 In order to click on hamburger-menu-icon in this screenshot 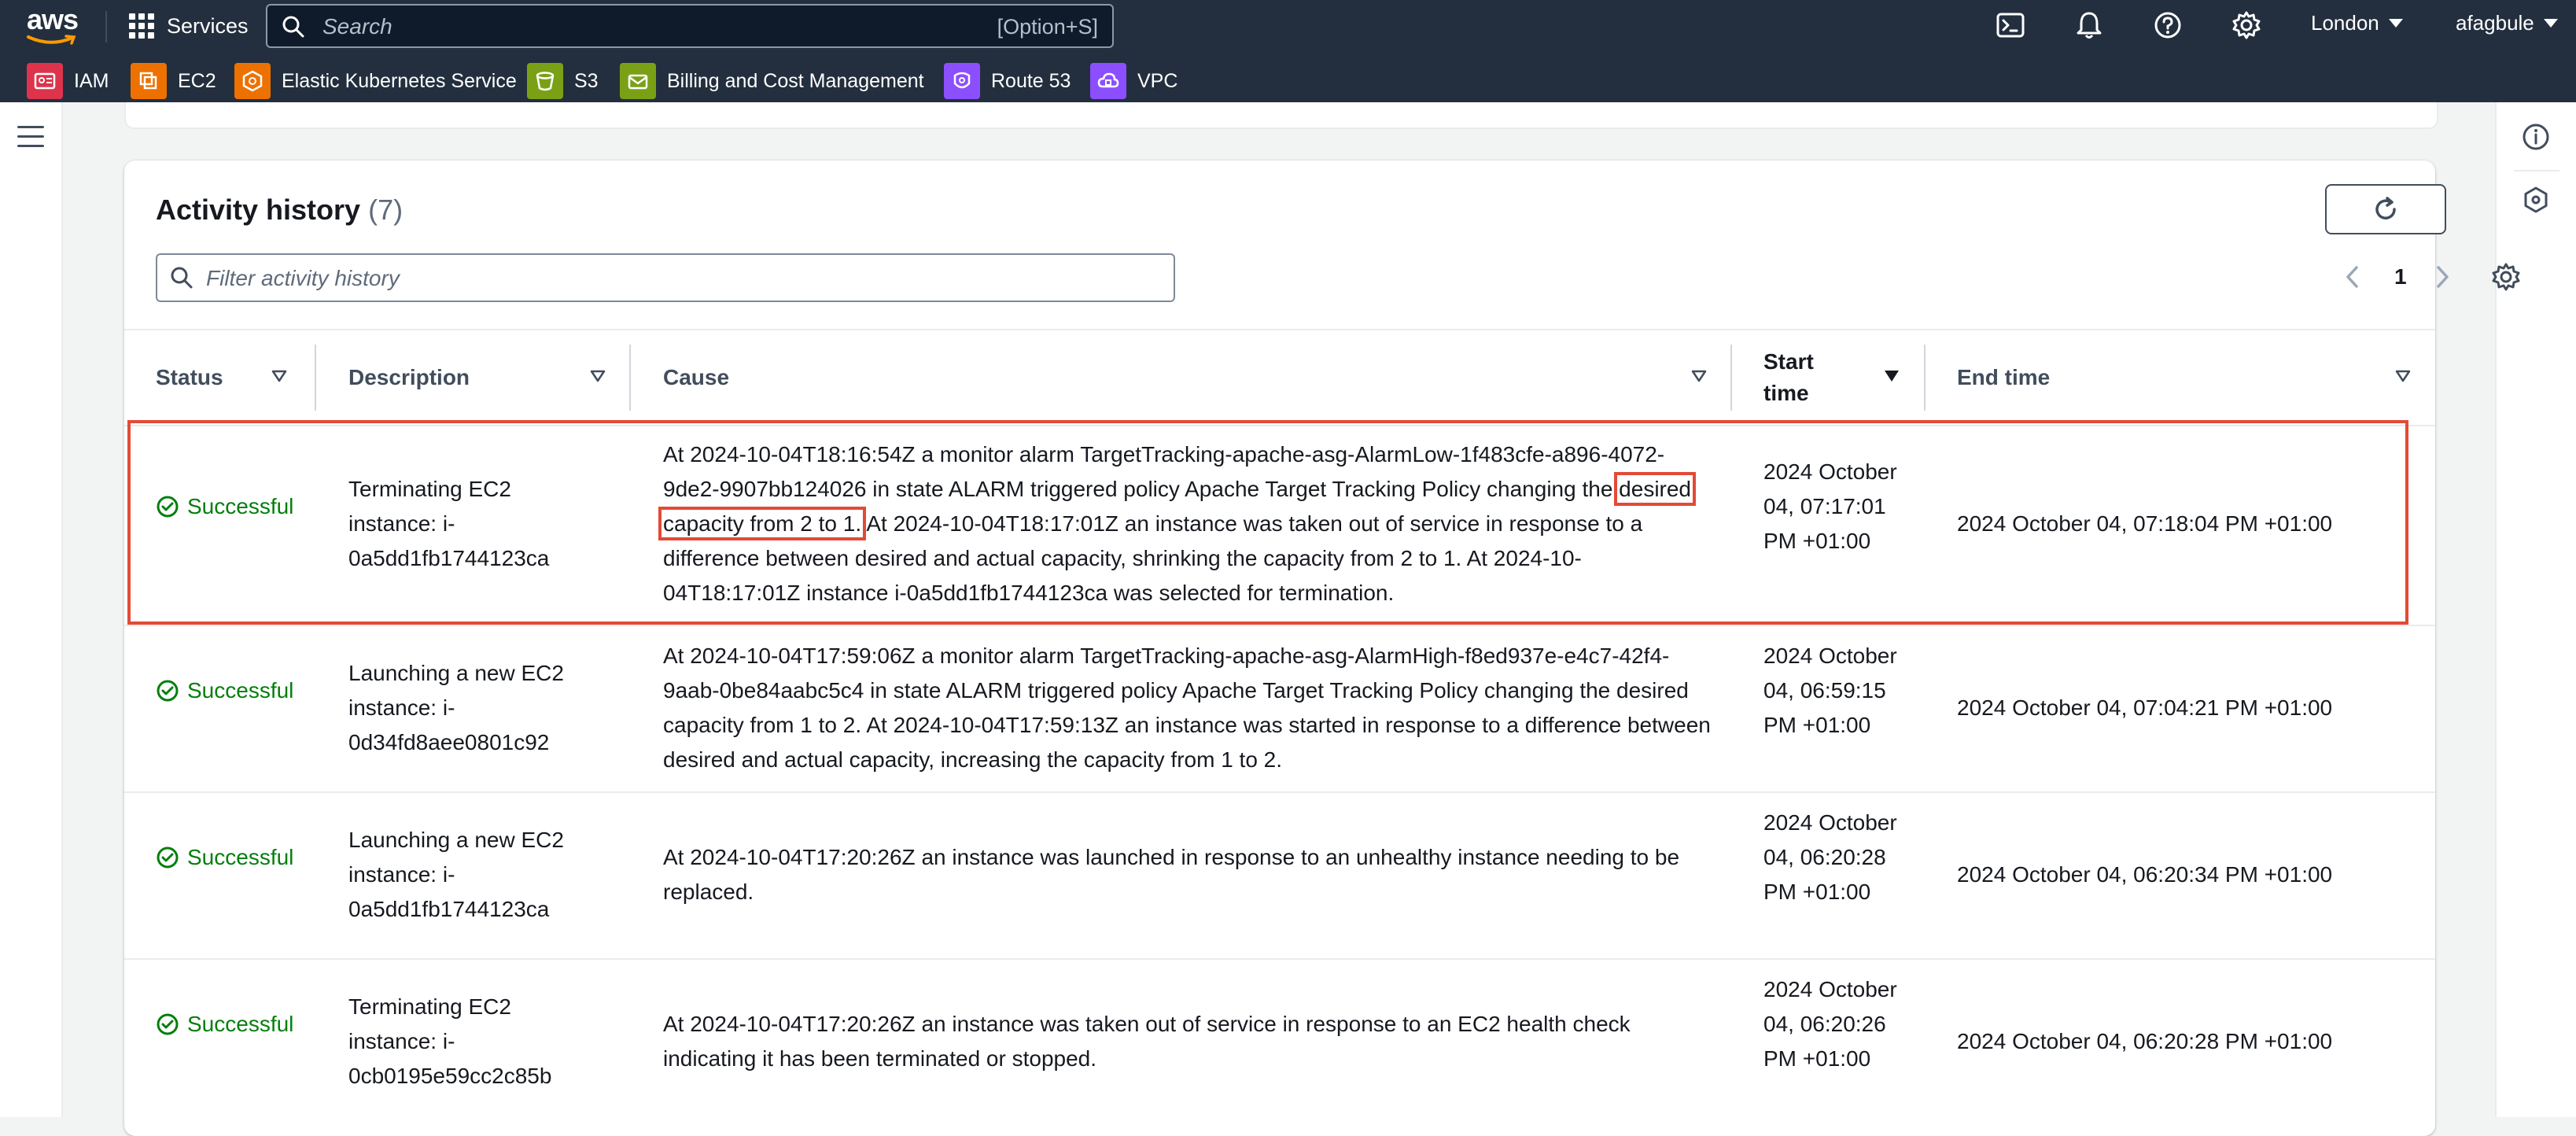, I will do `click(30, 137)`.